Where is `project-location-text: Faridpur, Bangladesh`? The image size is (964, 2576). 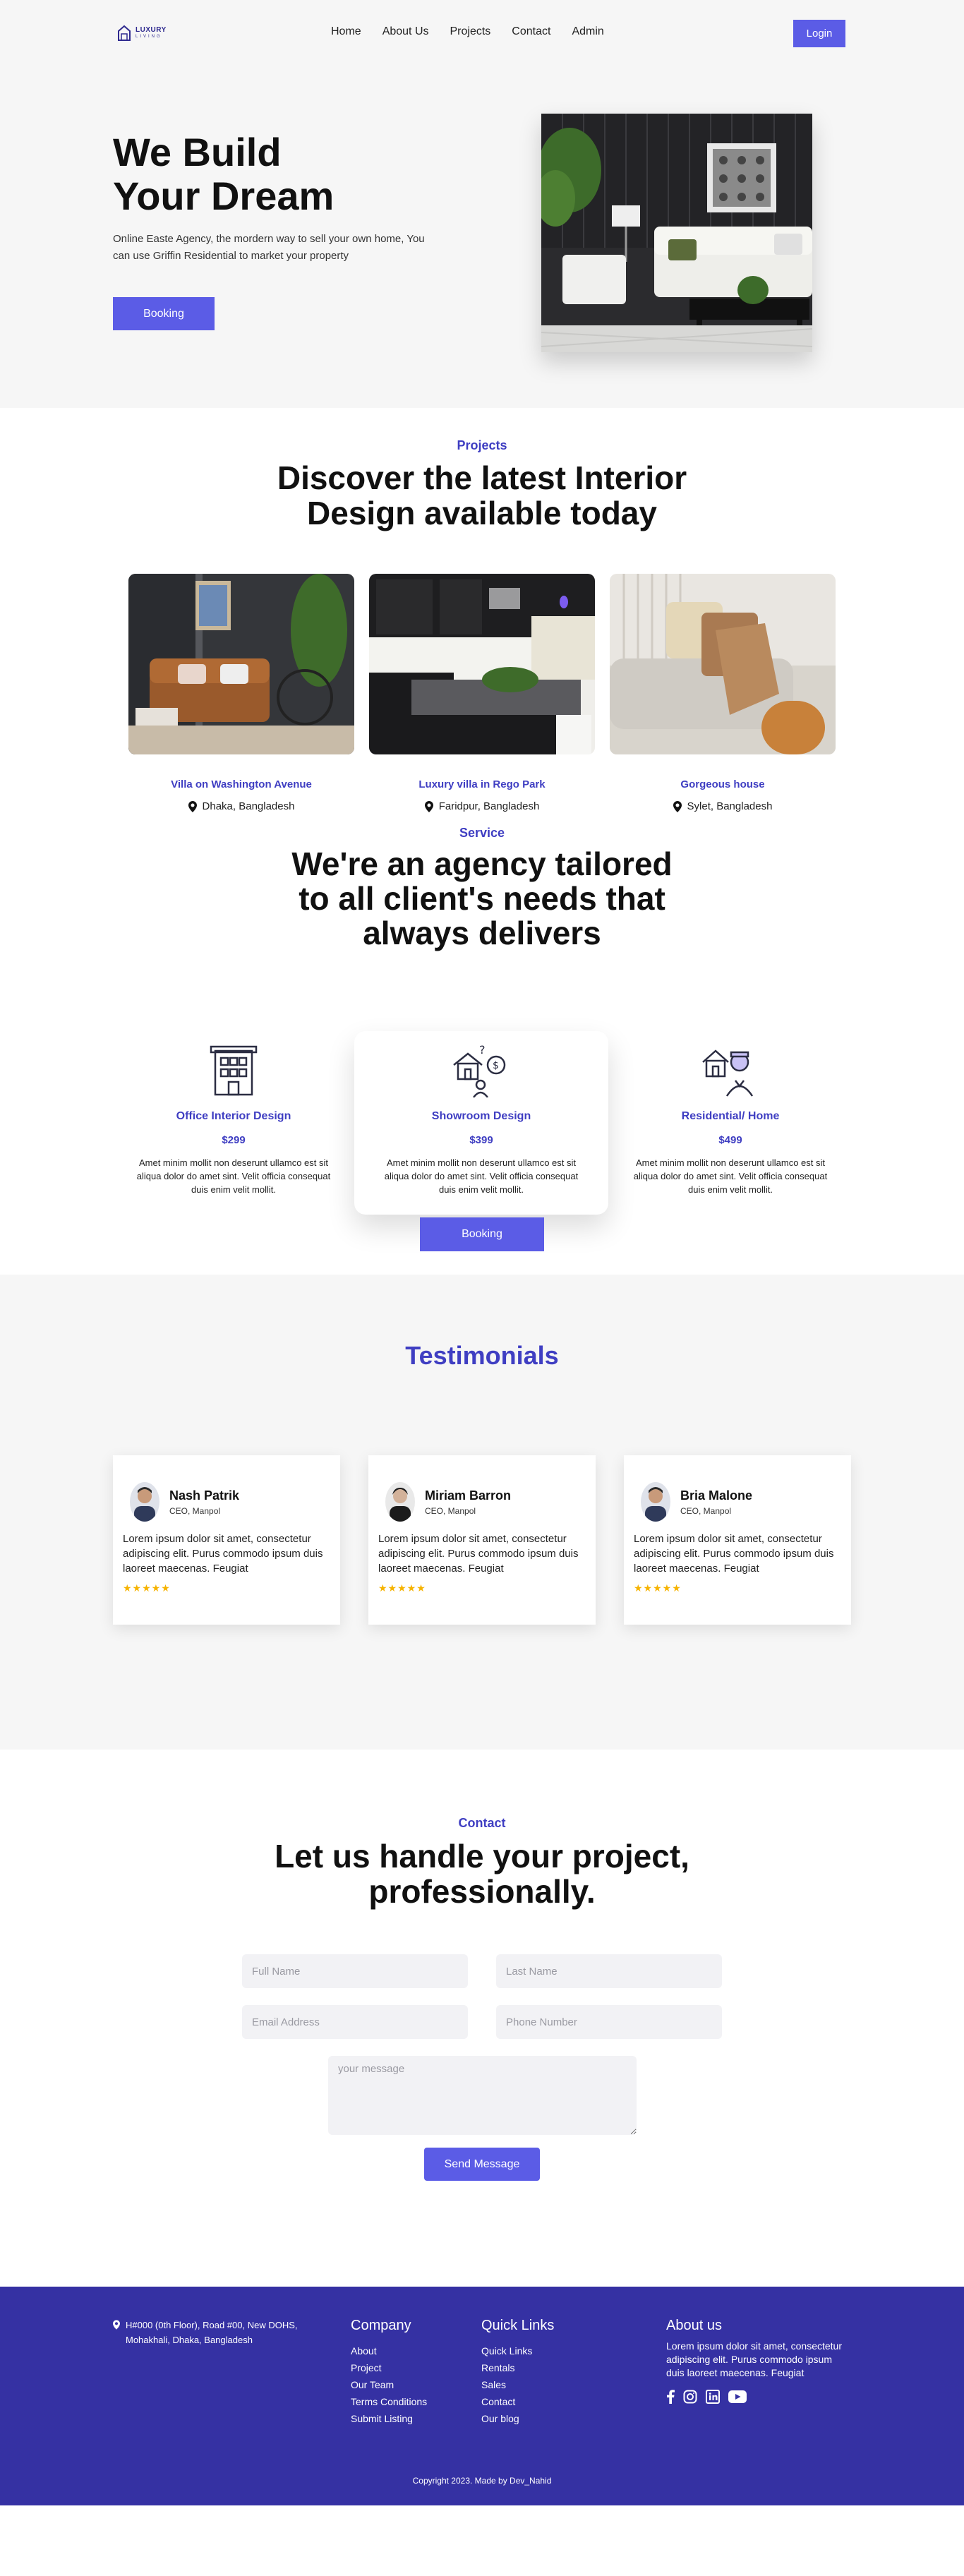
project-location-text: Faridpur, Bangladesh is located at coordinates (489, 806).